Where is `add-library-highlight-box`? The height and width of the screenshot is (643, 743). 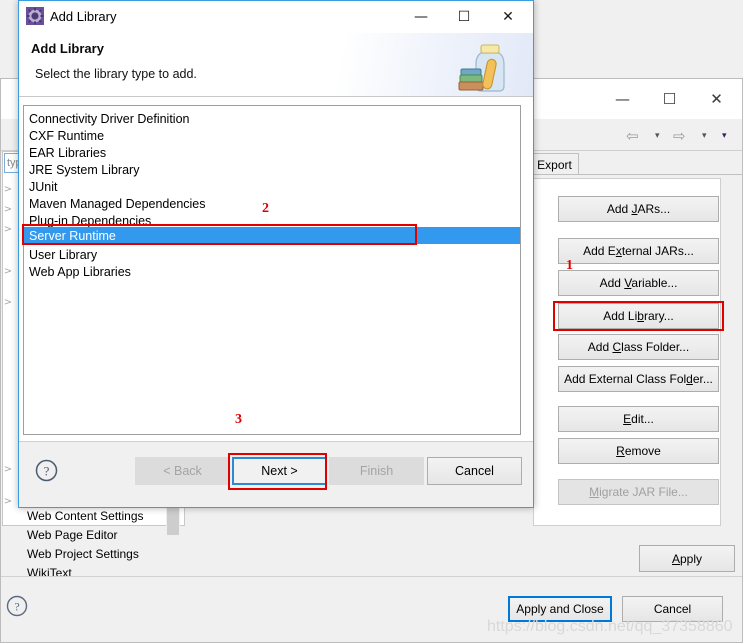 add-library-highlight-box is located at coordinates (638, 316).